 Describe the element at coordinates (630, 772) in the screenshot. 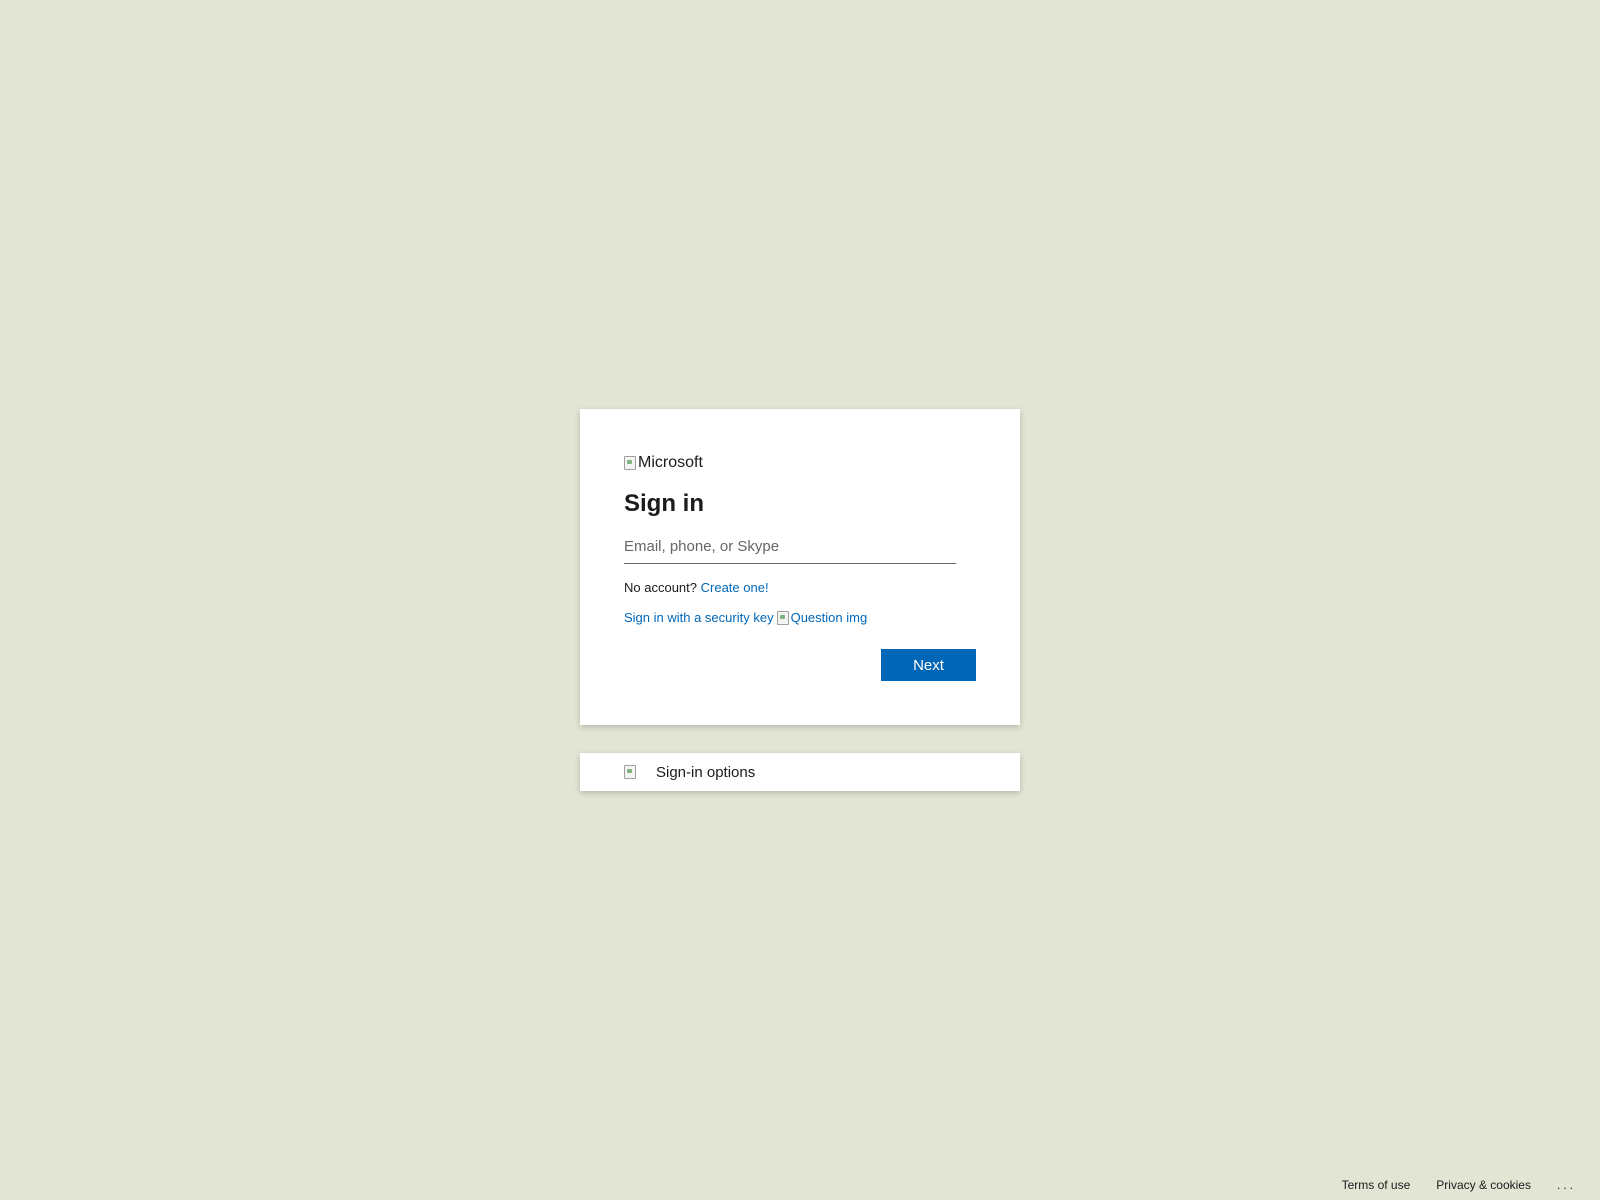

I see `key-icon` at that location.